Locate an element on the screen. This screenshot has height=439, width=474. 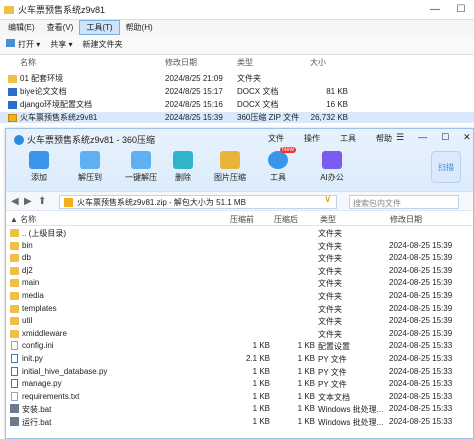
window-controls: — ☐ is located at coordinates (448, 9).